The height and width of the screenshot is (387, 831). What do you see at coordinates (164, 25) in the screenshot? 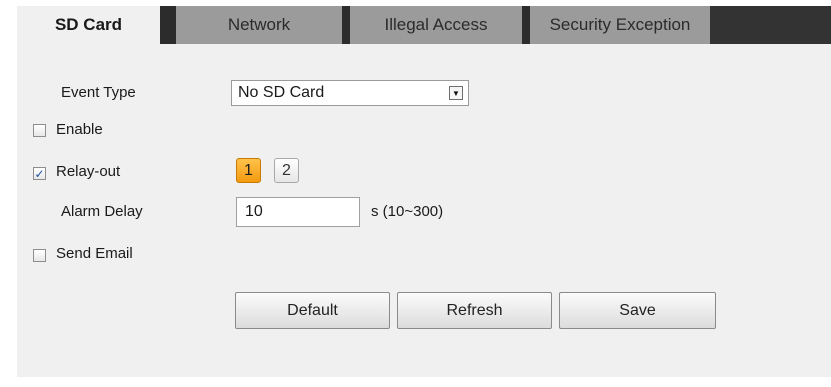
I see `tab-divider` at bounding box center [164, 25].